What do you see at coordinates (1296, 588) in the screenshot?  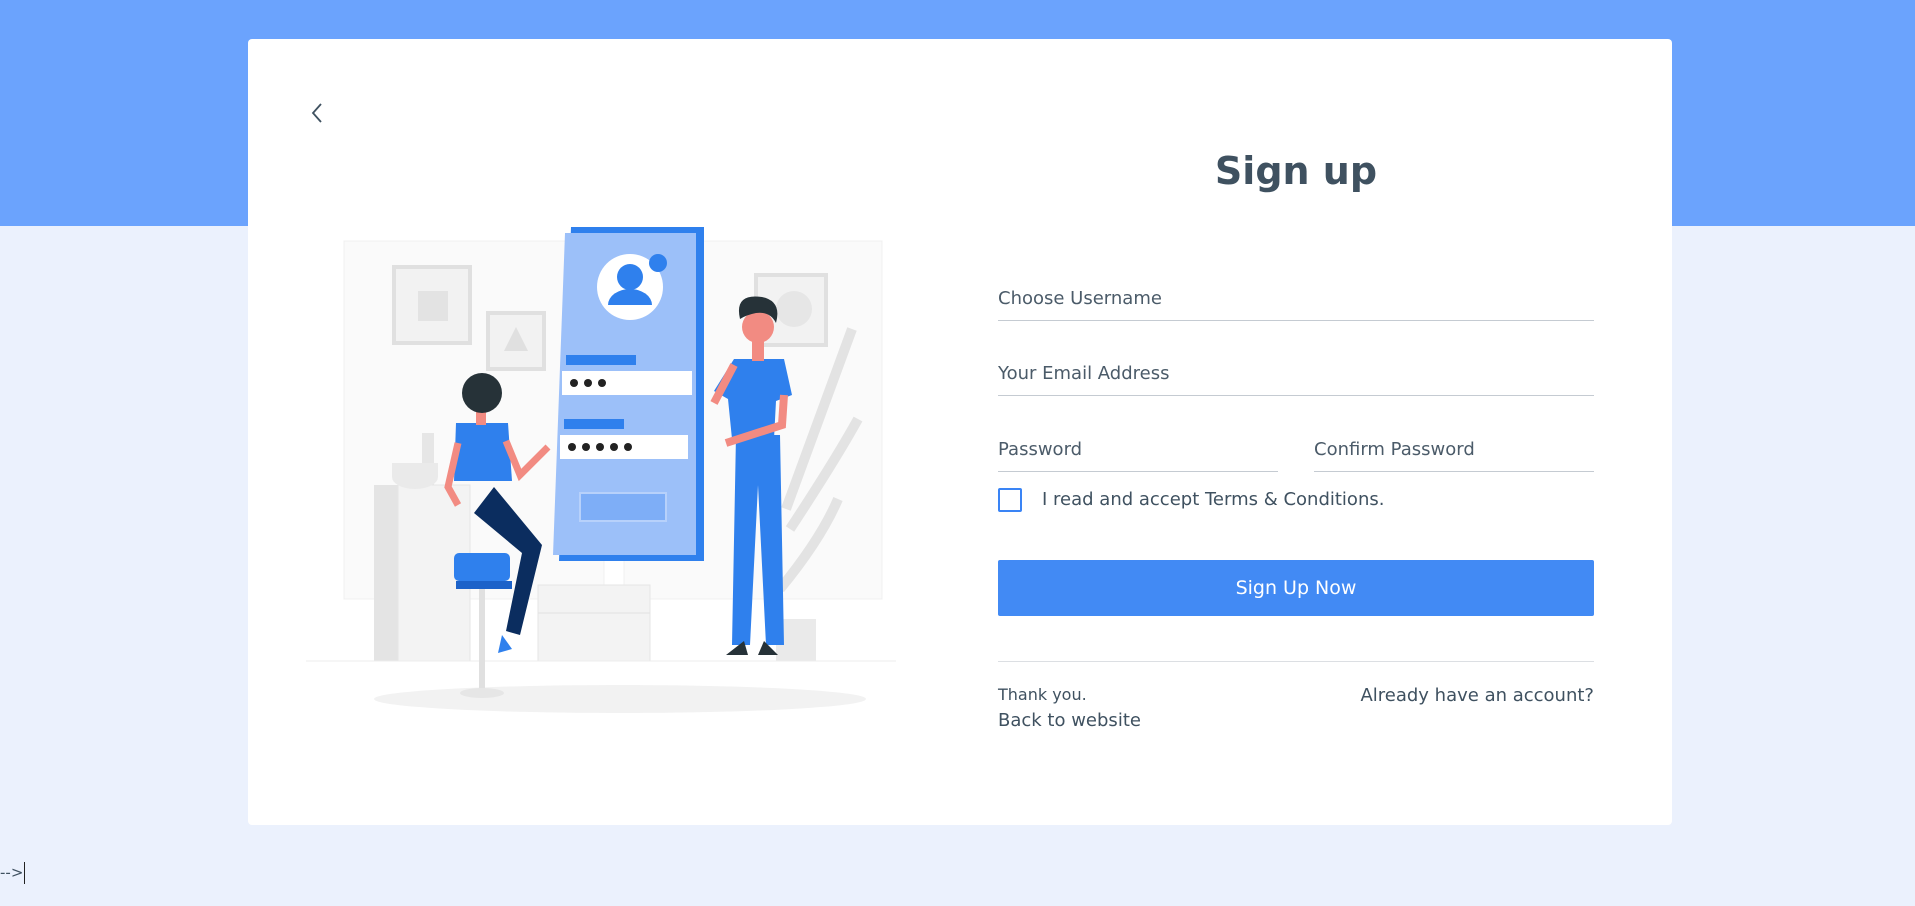 I see `sign-up-button: Sign Up Now` at bounding box center [1296, 588].